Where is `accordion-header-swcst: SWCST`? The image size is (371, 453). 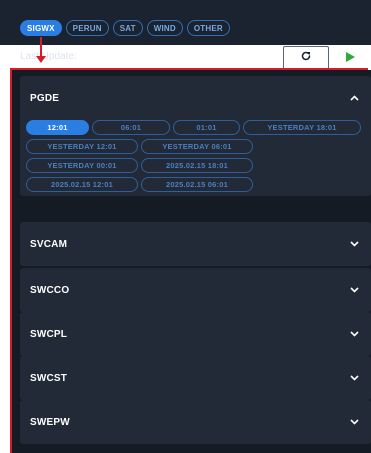
accordion-header-swcst: SWCST is located at coordinates (195, 378).